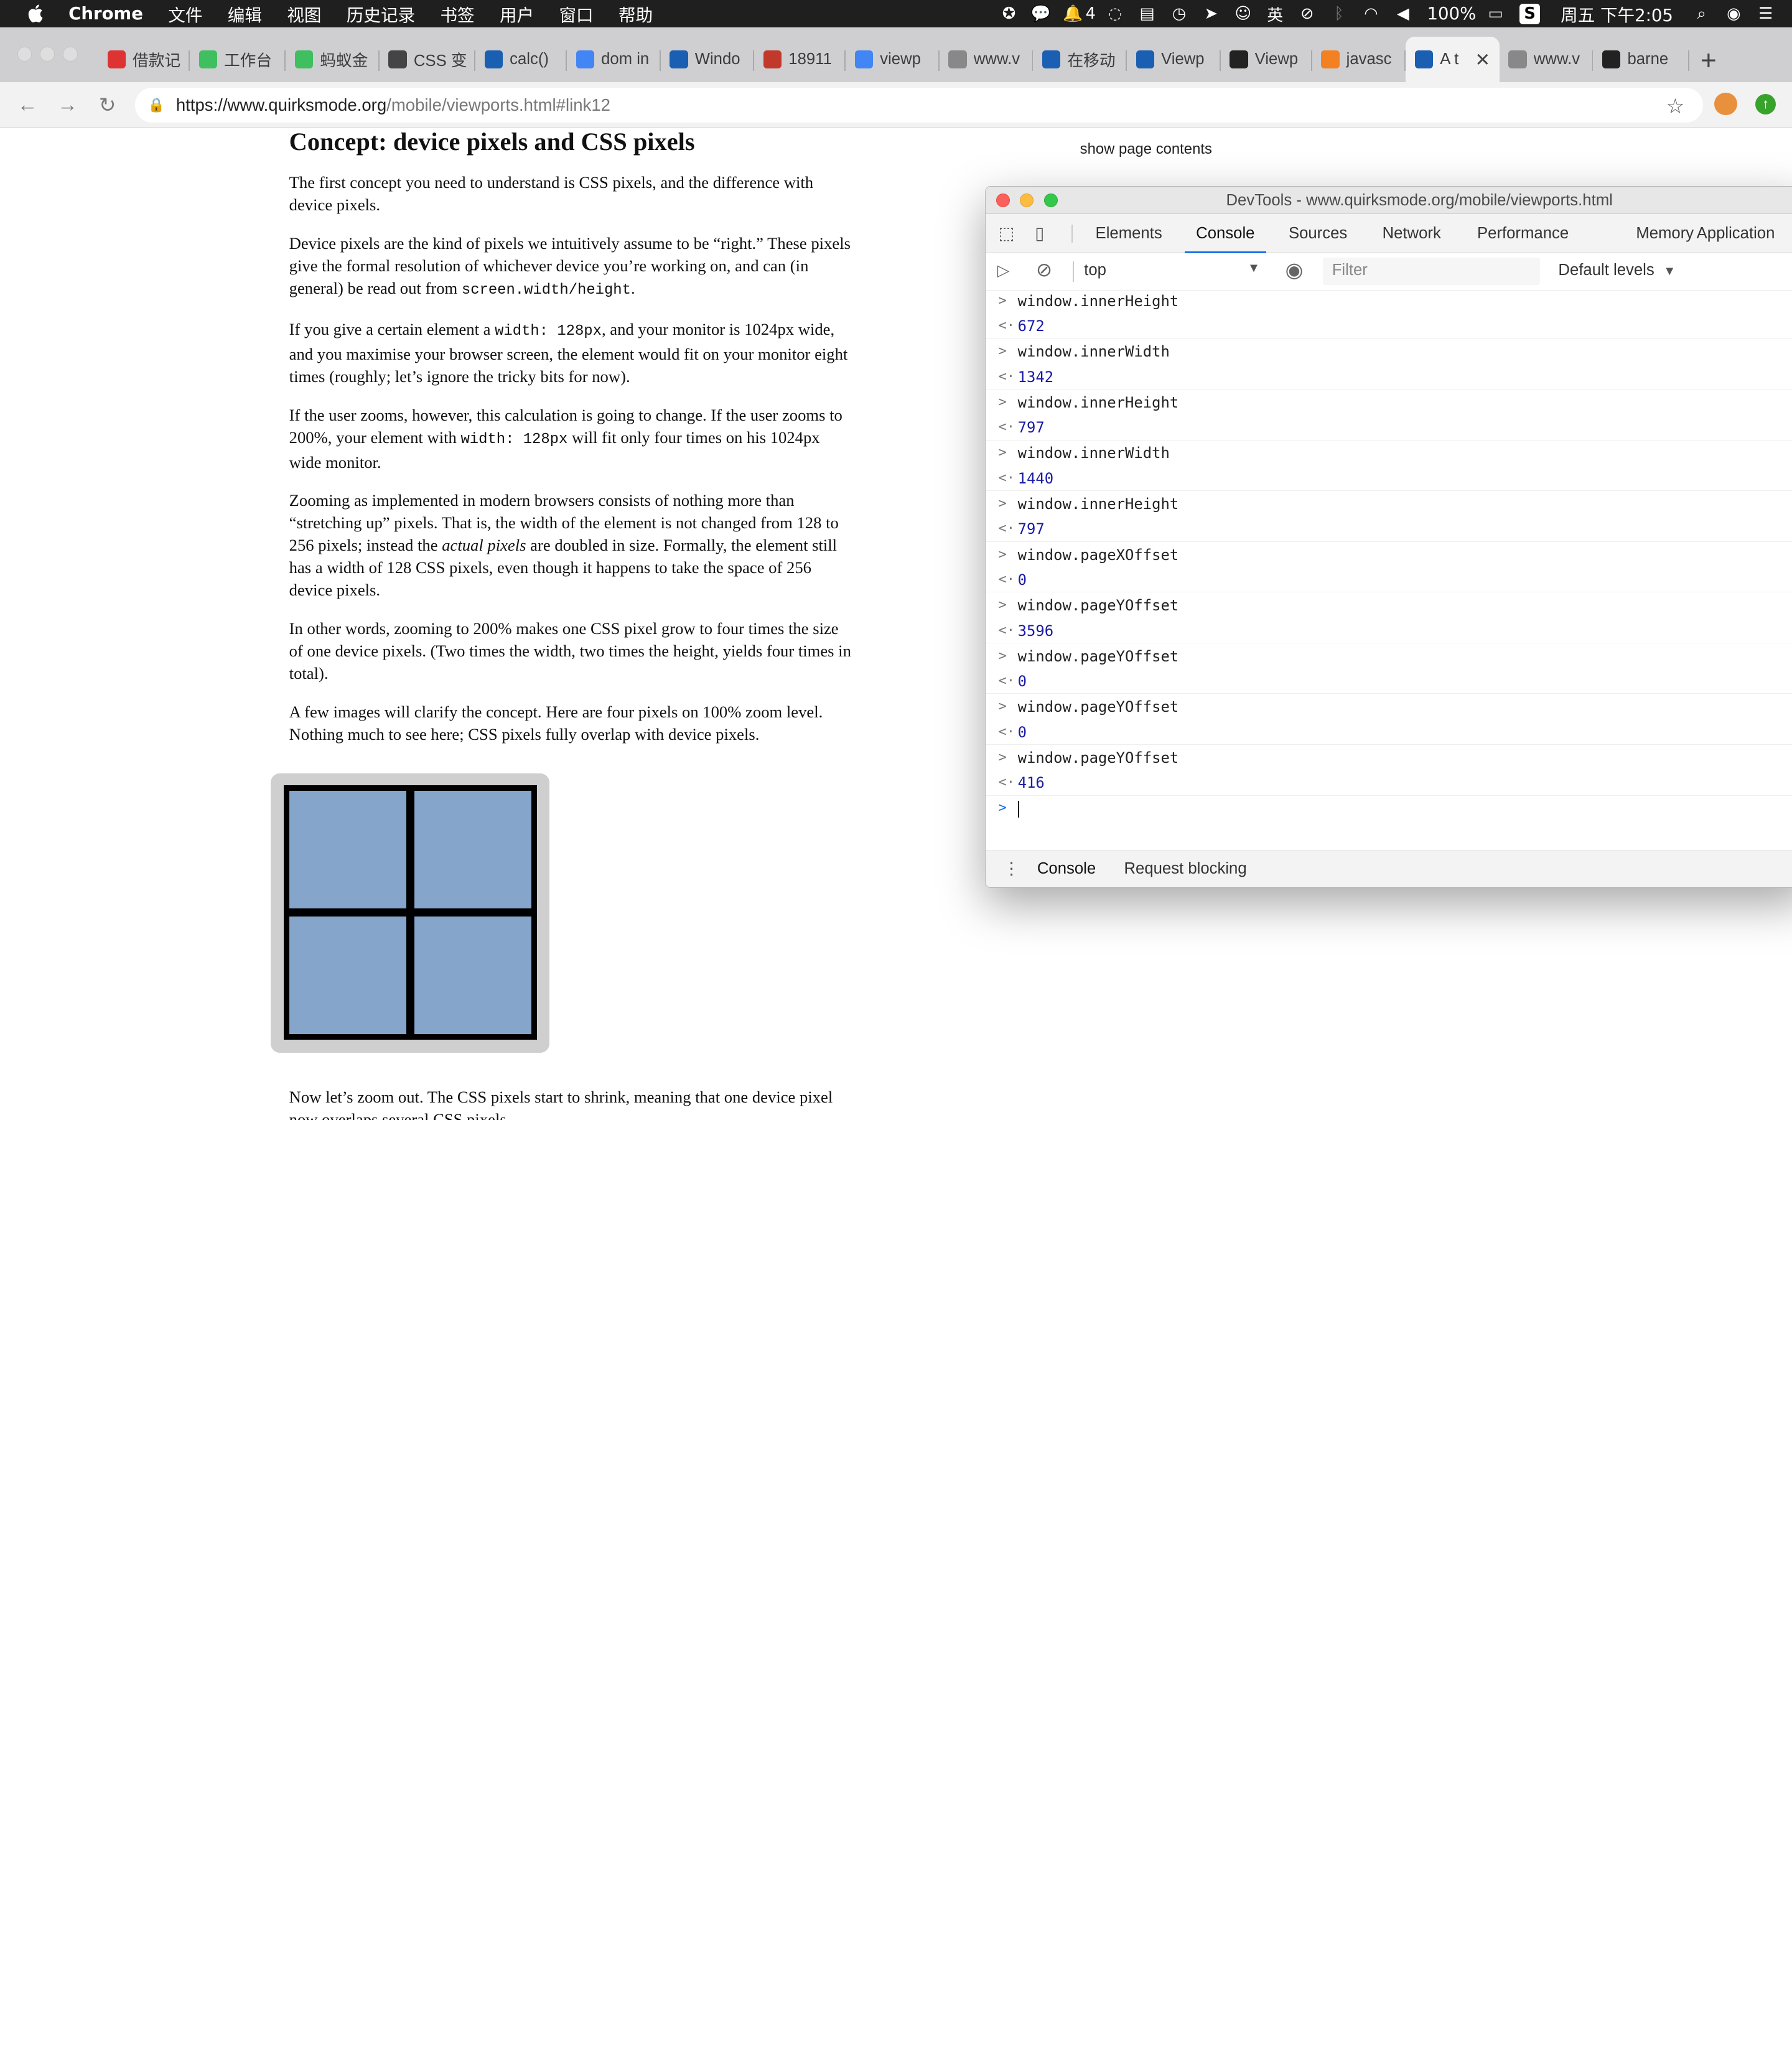  Describe the element at coordinates (521, 59) in the screenshot. I see `browser-tab: calc()` at that location.